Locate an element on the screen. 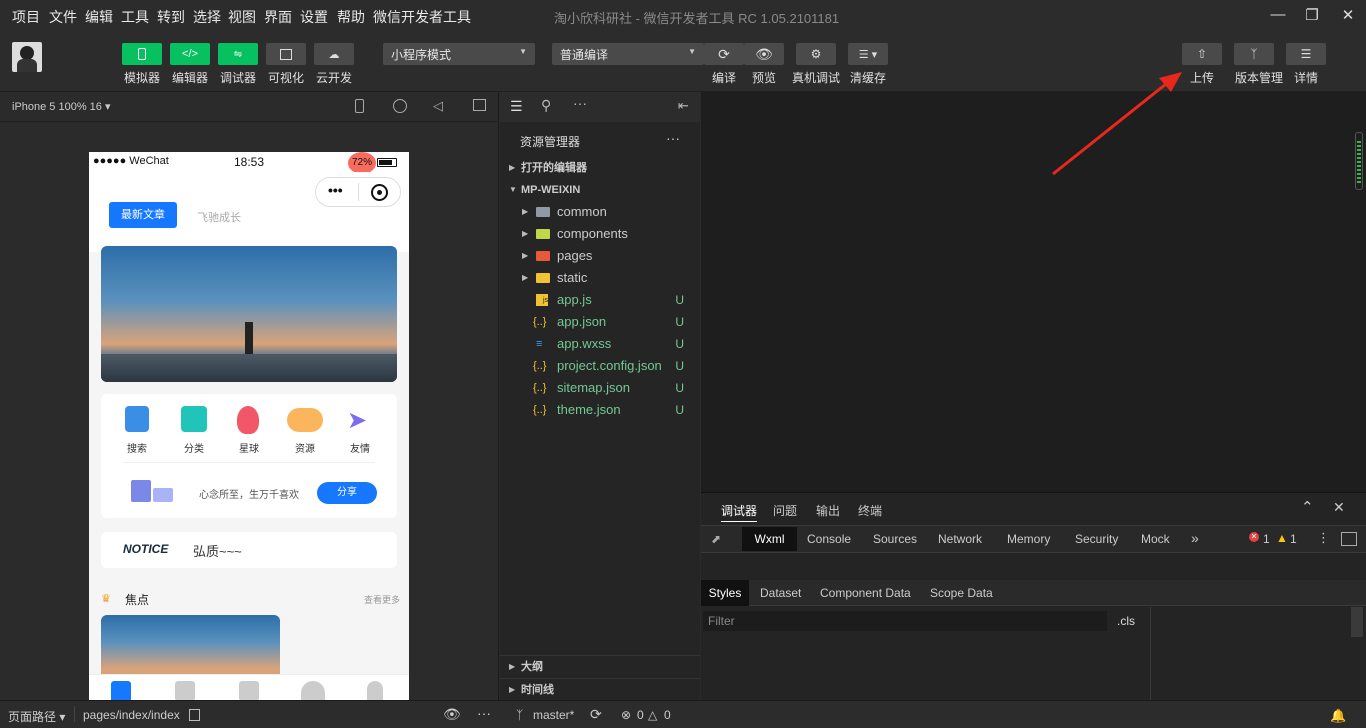 This screenshot has width=1366, height=728. close-mini-icon is located at coordinates (379, 192).